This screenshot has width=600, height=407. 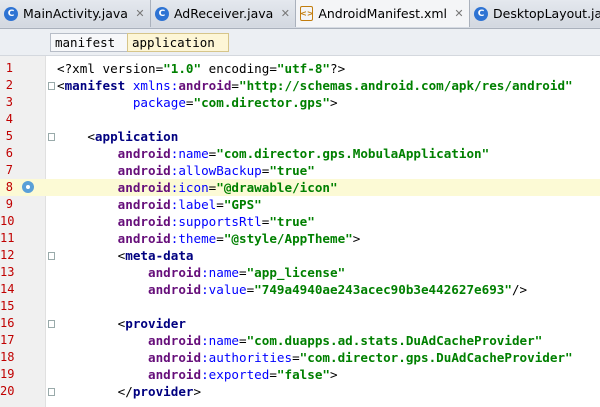 I want to click on code-token: "utf-8", so click(x=303, y=68).